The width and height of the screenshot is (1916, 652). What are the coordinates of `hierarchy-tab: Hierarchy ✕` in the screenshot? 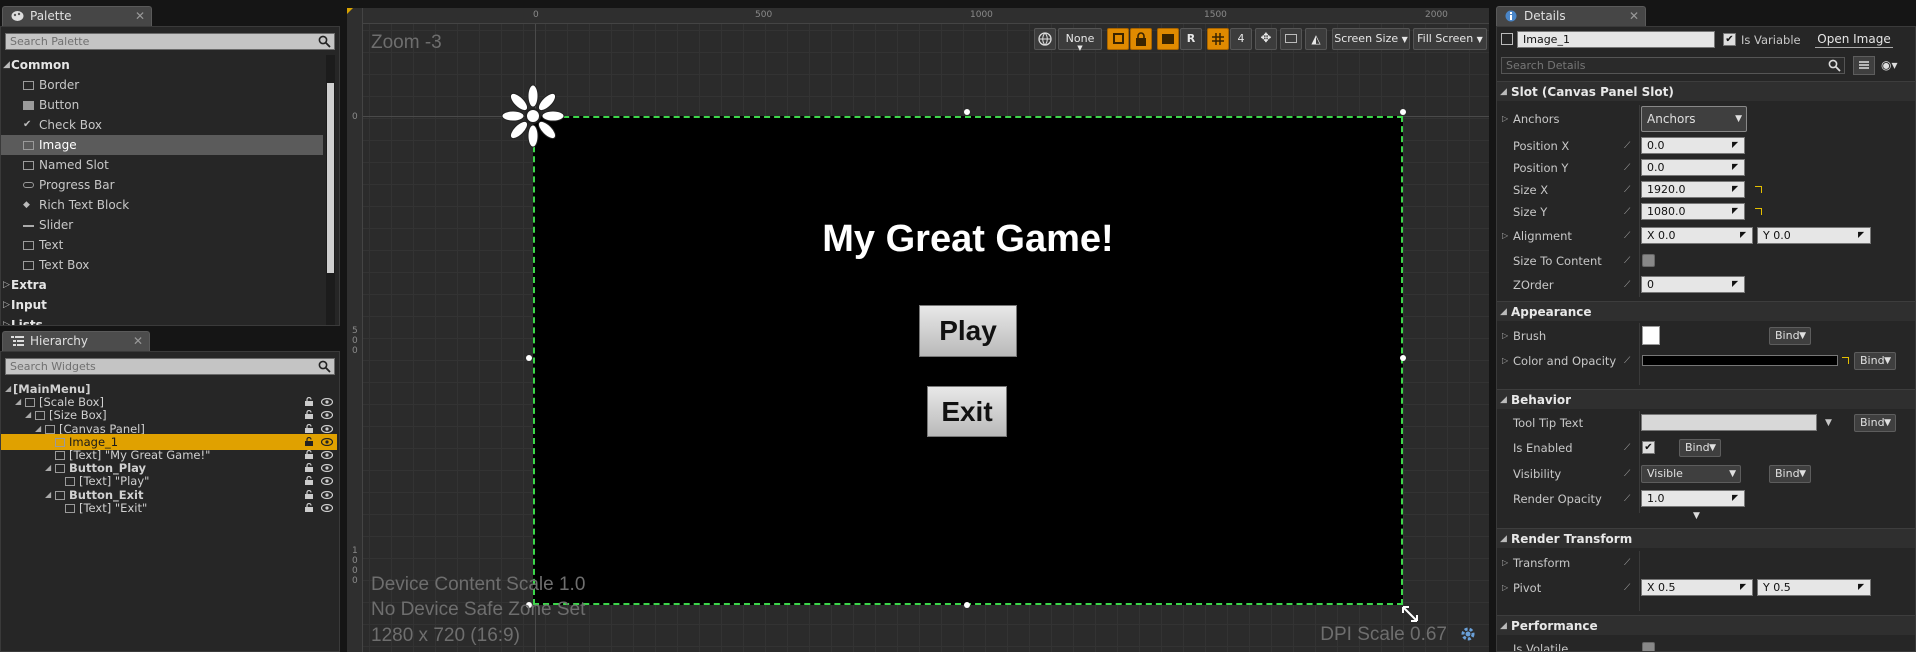 It's located at (76, 341).